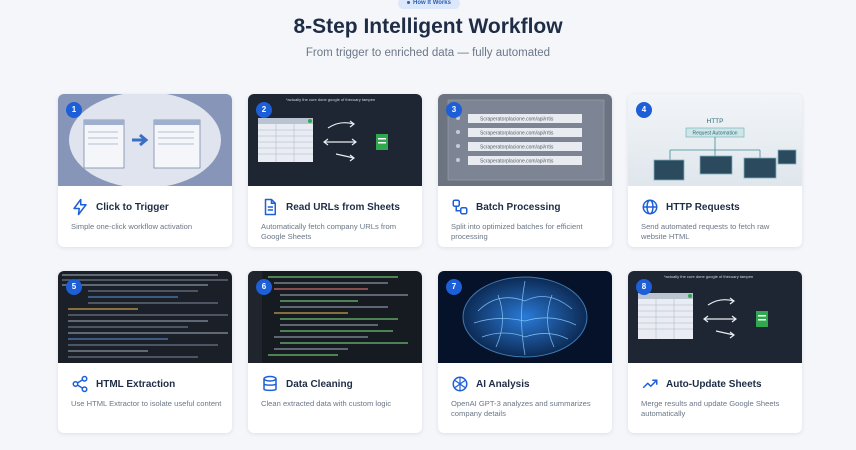 The image size is (856, 450). Describe the element at coordinates (428, 26) in the screenshot. I see `page-title: 8-Step Intelligent Workflow` at that location.